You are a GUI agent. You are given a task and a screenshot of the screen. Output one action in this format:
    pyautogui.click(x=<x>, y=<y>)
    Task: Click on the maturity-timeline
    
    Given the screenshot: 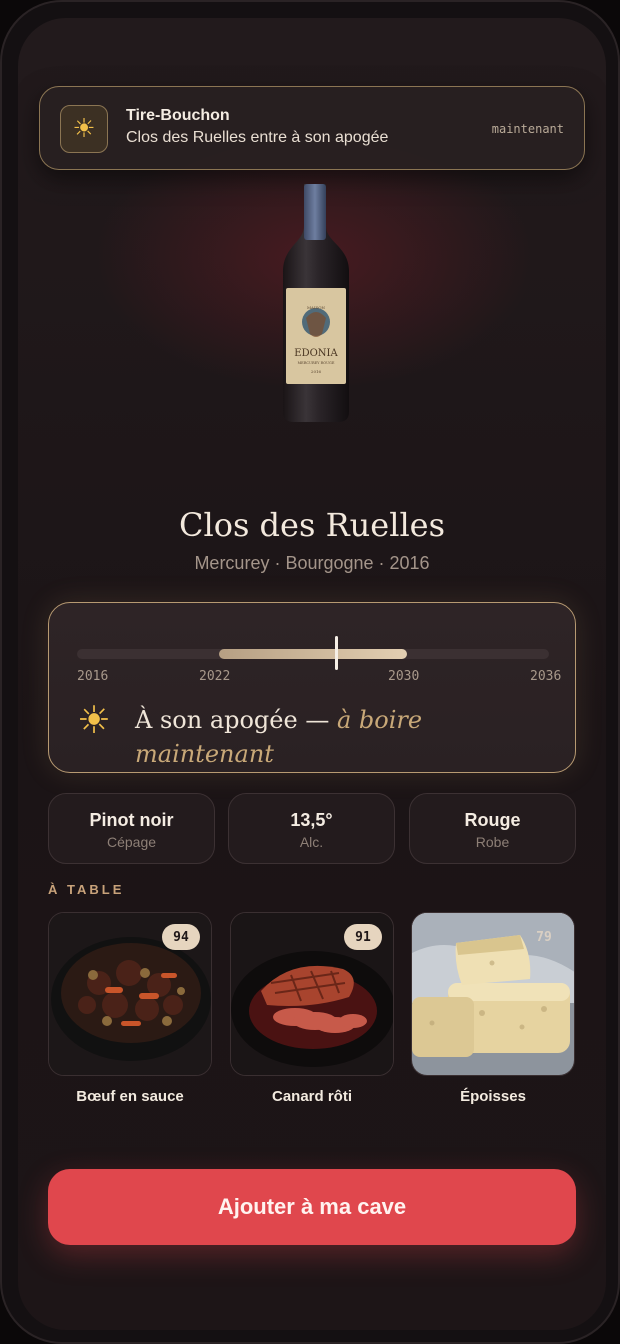 What is the action you would take?
    pyautogui.click(x=313, y=653)
    